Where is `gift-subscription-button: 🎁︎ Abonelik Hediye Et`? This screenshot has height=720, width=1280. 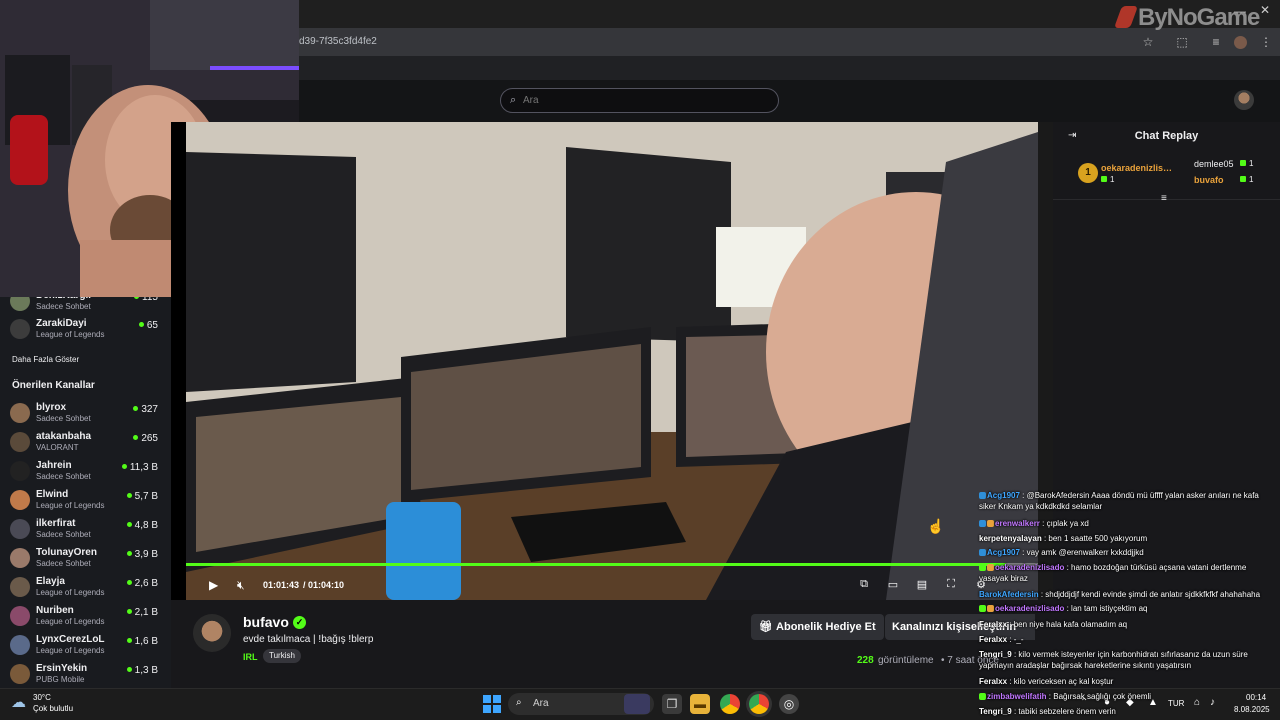 gift-subscription-button: 🎁︎ Abonelik Hediye Et is located at coordinates (817, 627).